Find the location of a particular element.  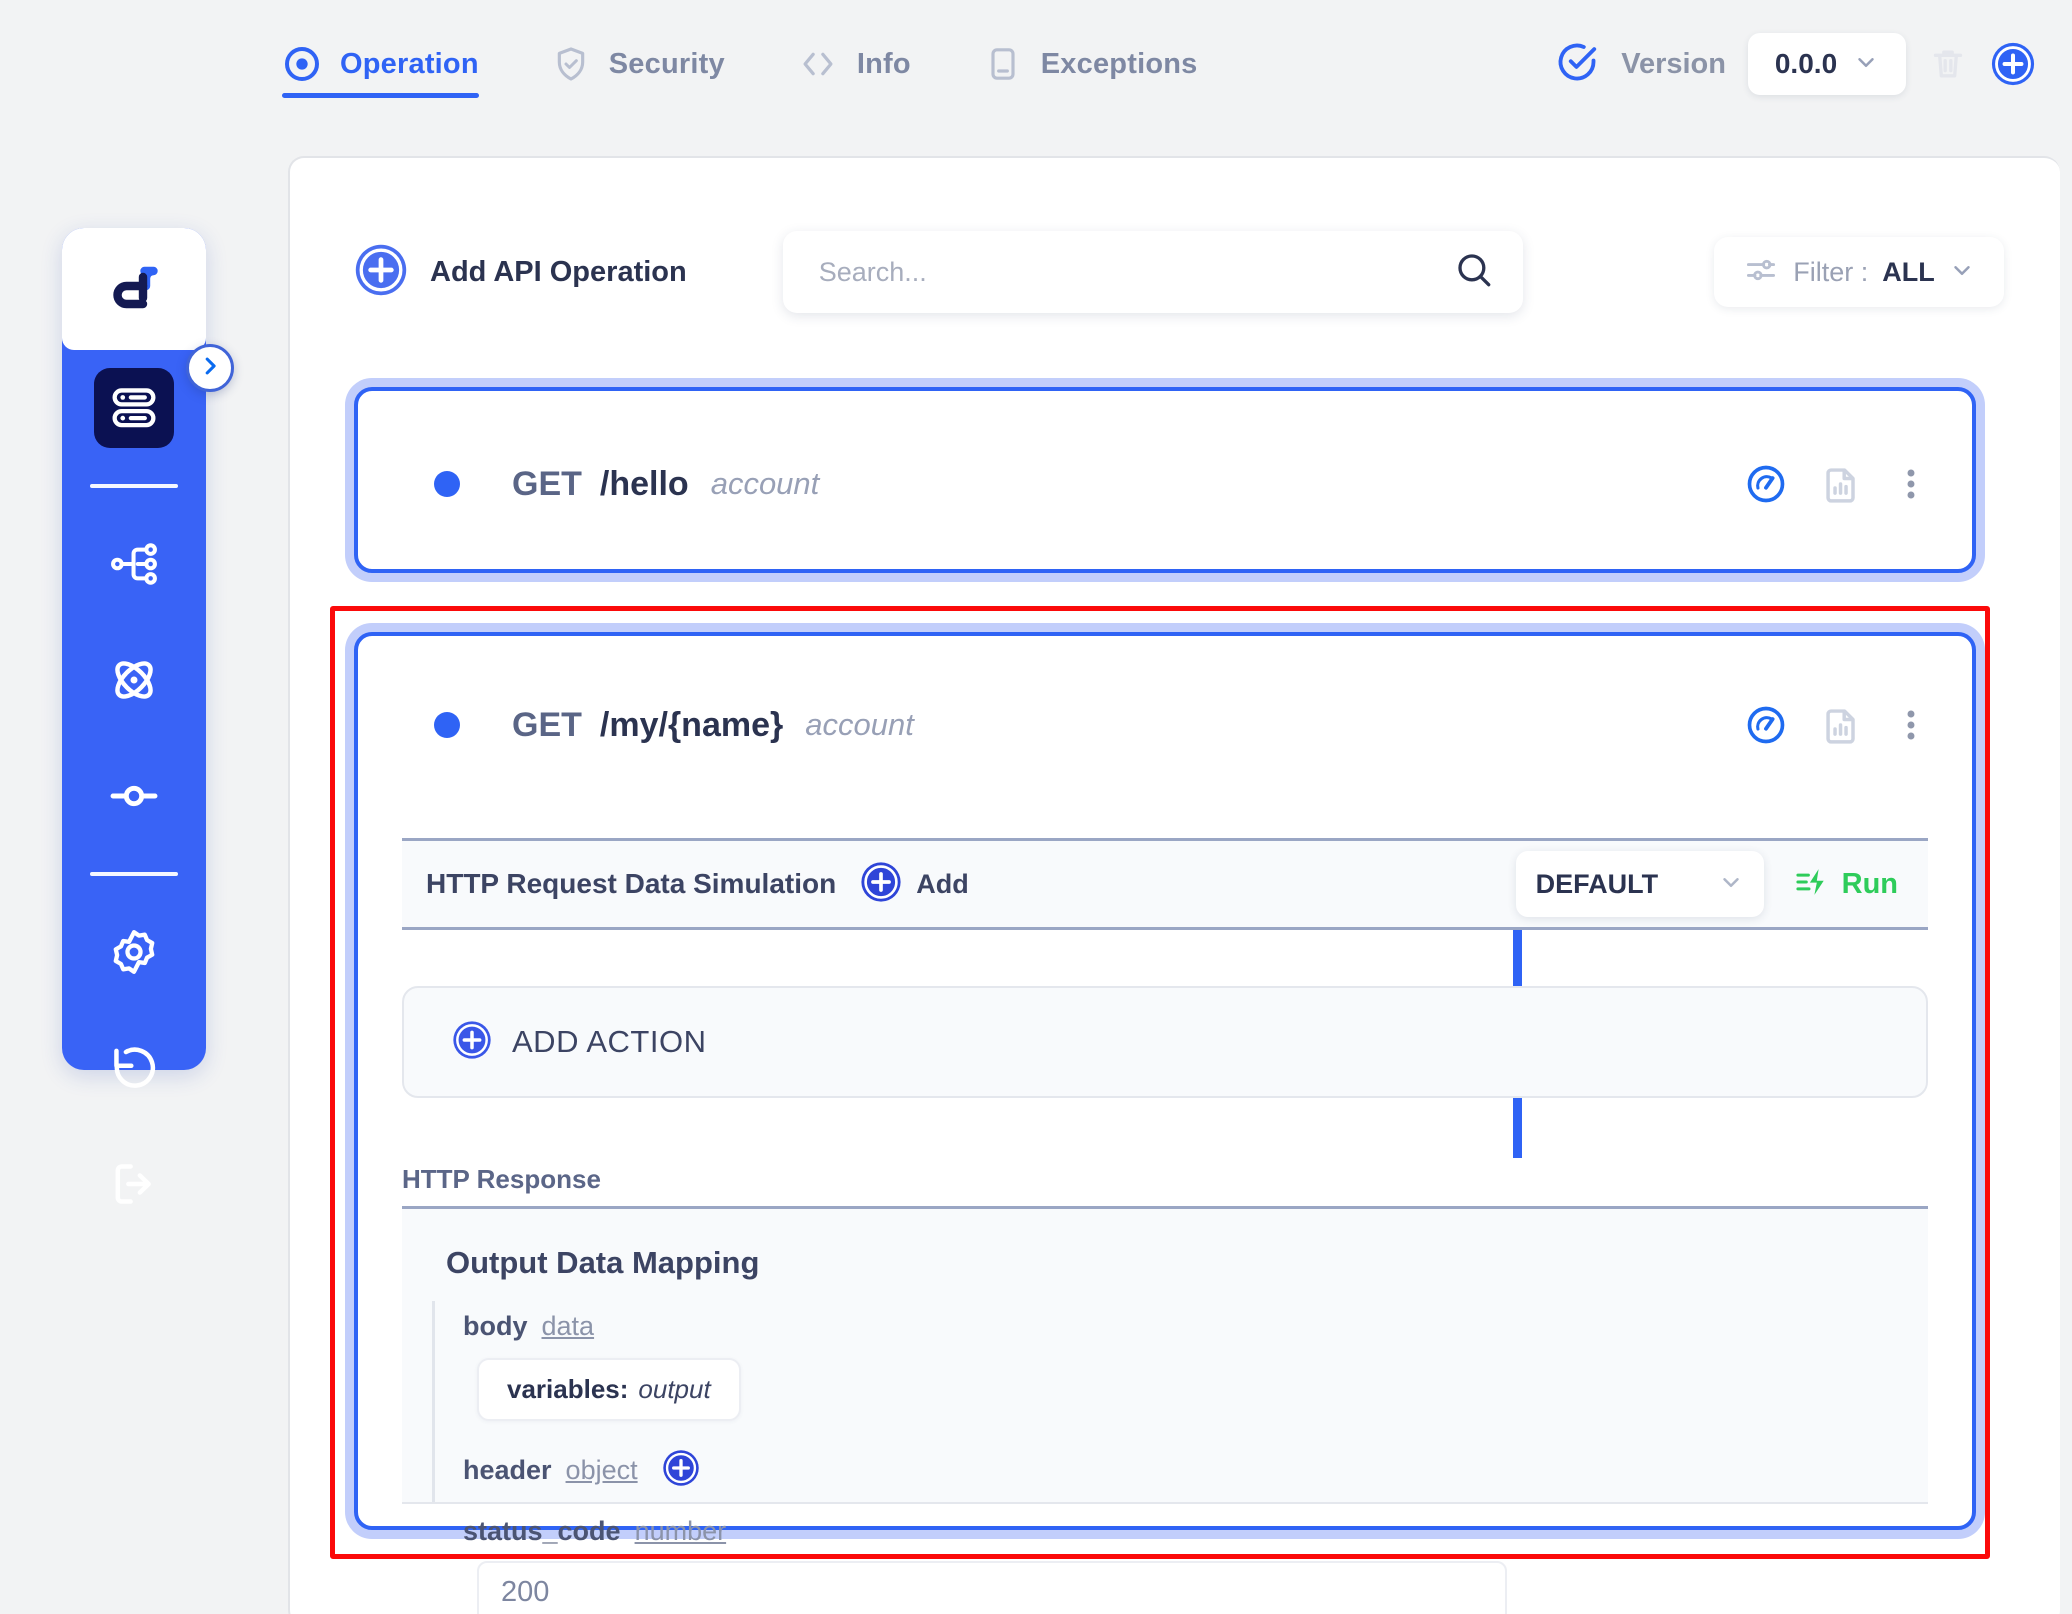

status-code-input-wrapper is located at coordinates (992, 1587).